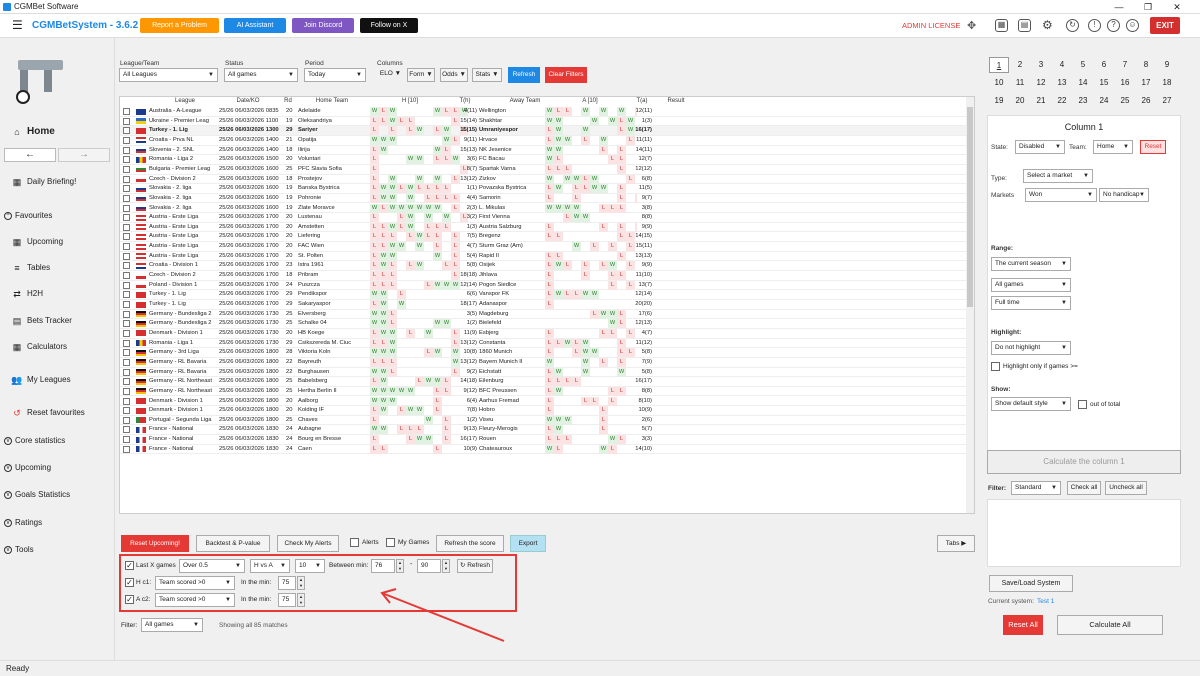 This screenshot has width=1200, height=676. Describe the element at coordinates (514, 208) in the screenshot. I see `away-team-cell: L. Mikulas` at that location.